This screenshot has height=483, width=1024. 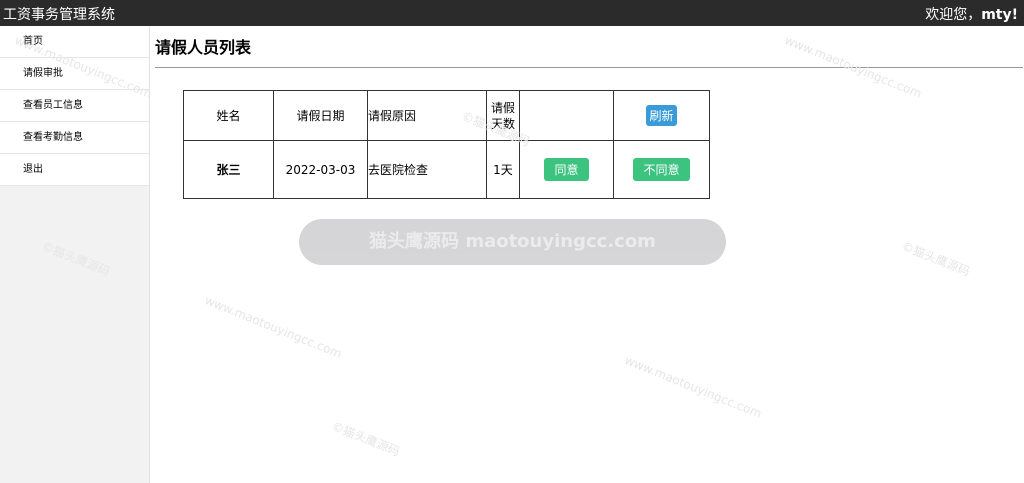 I want to click on cell-reason: 去医院检查, so click(x=427, y=169).